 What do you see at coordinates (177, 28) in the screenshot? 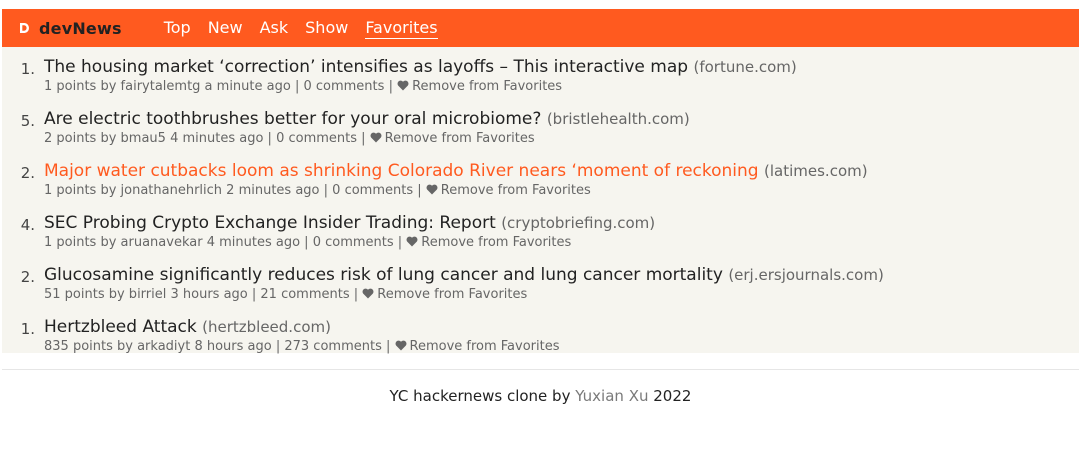
I see `nav-top: Top` at bounding box center [177, 28].